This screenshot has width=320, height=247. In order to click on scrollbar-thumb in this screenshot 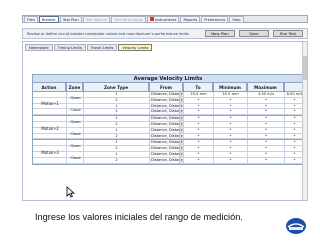, I will do `click(305, 68)`.